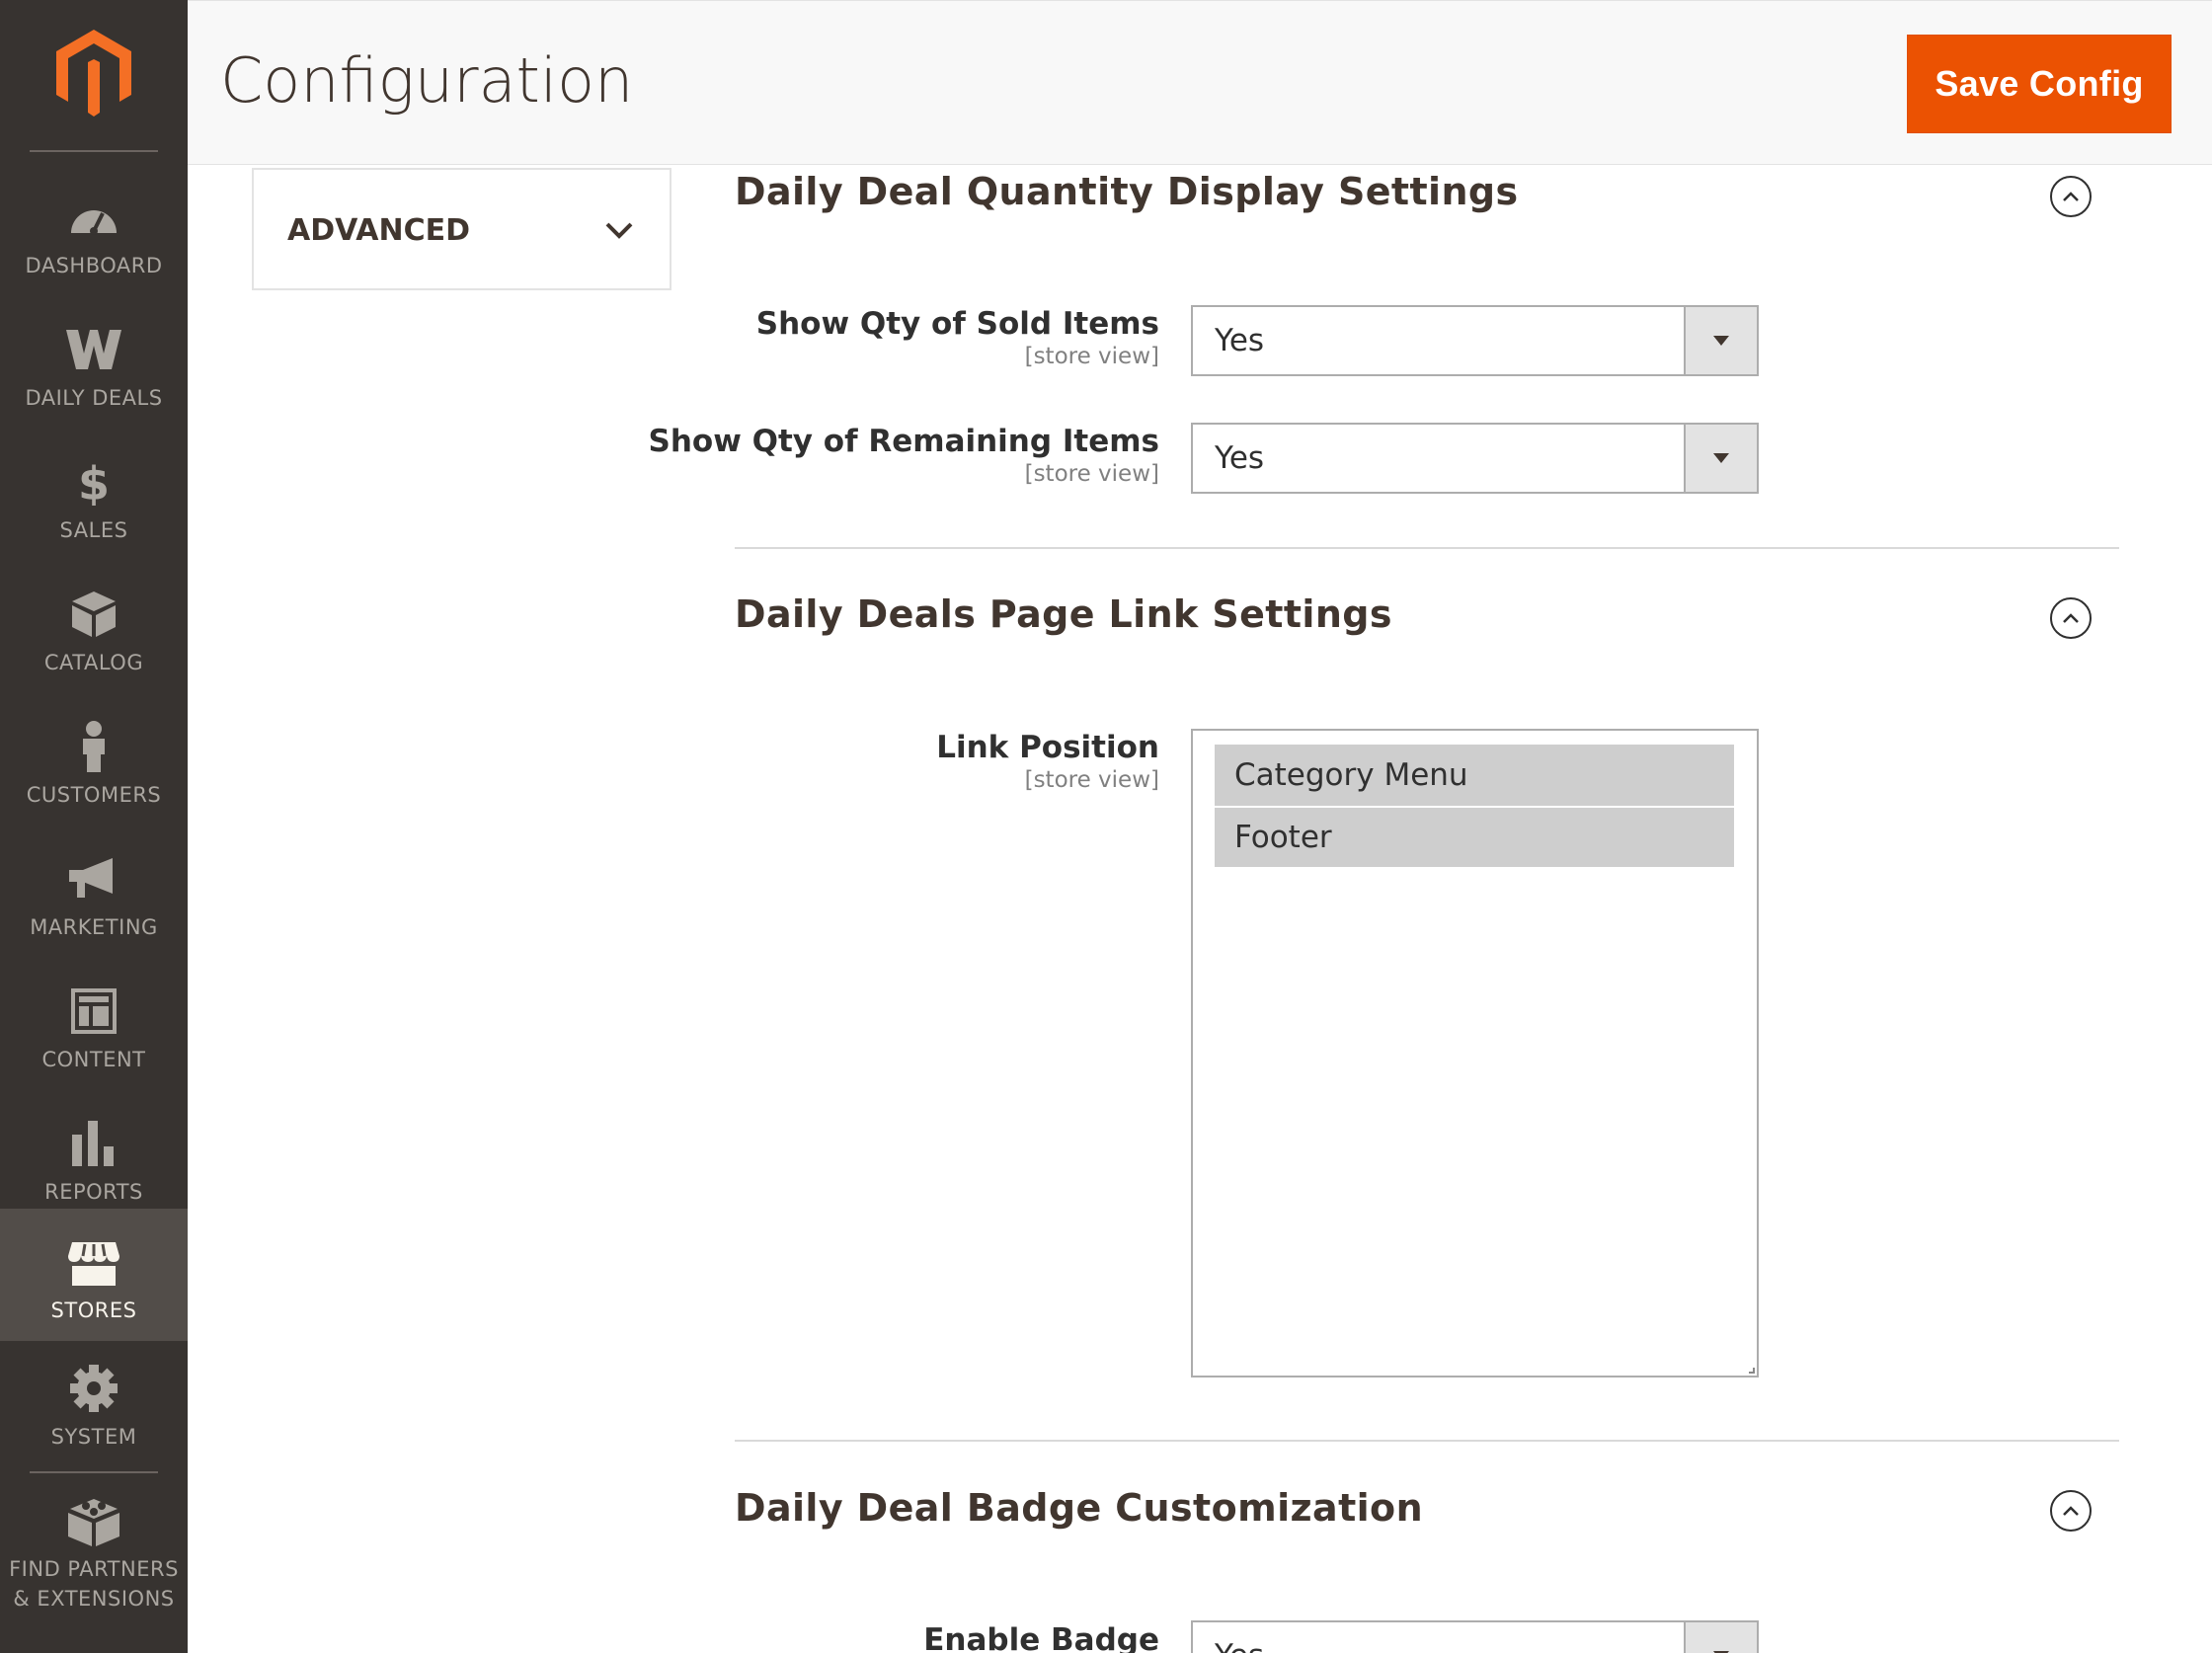 This screenshot has height=1653, width=2212. I want to click on sidebar-item-marketing: MARKETING, so click(94, 897).